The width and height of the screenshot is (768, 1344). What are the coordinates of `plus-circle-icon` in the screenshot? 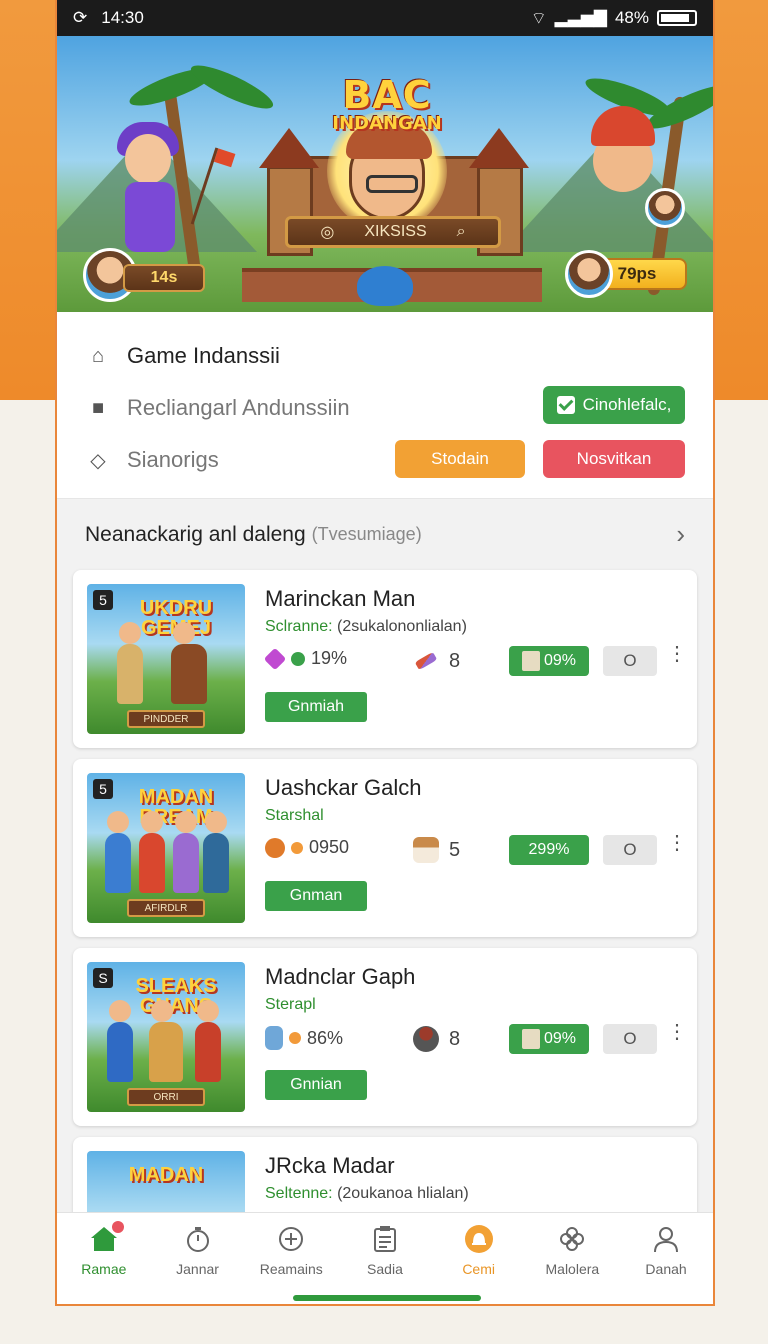 It's located at (291, 1239).